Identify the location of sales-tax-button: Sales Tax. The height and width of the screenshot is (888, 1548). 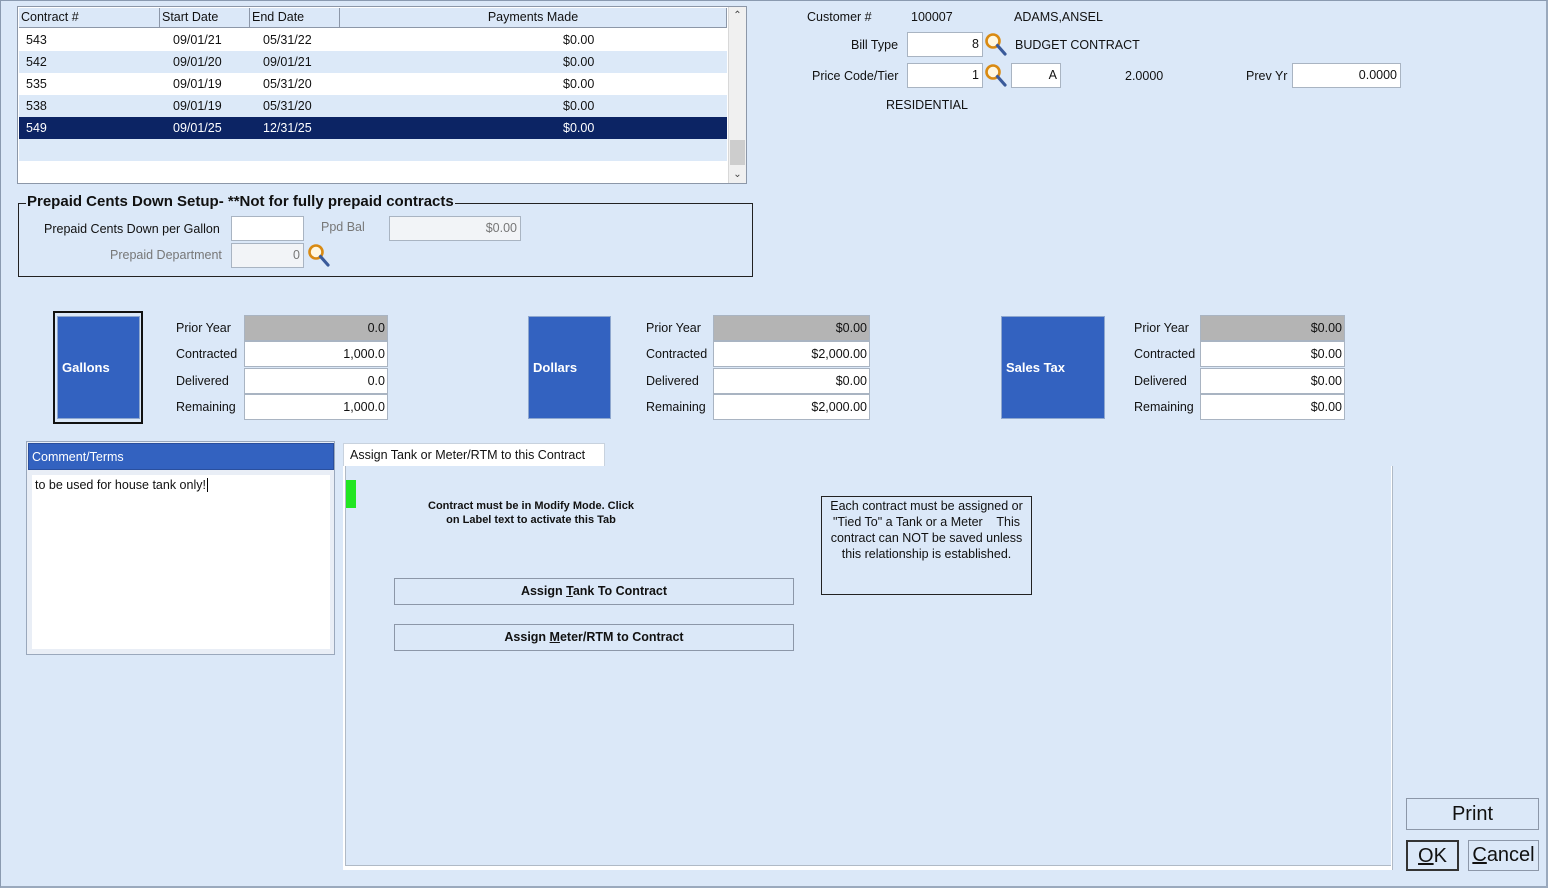
(1053, 367).